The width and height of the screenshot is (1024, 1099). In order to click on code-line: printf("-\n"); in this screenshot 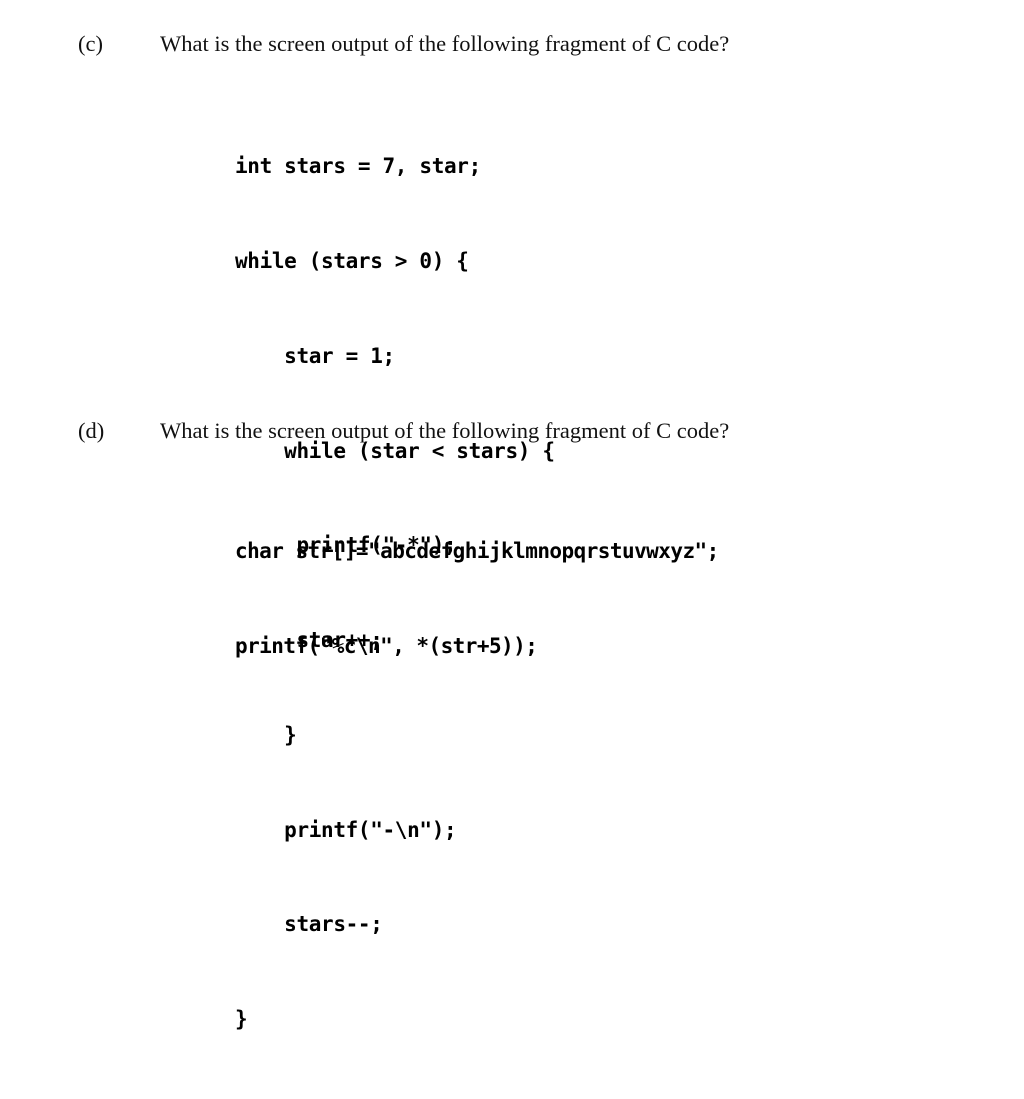, I will do `click(346, 829)`.